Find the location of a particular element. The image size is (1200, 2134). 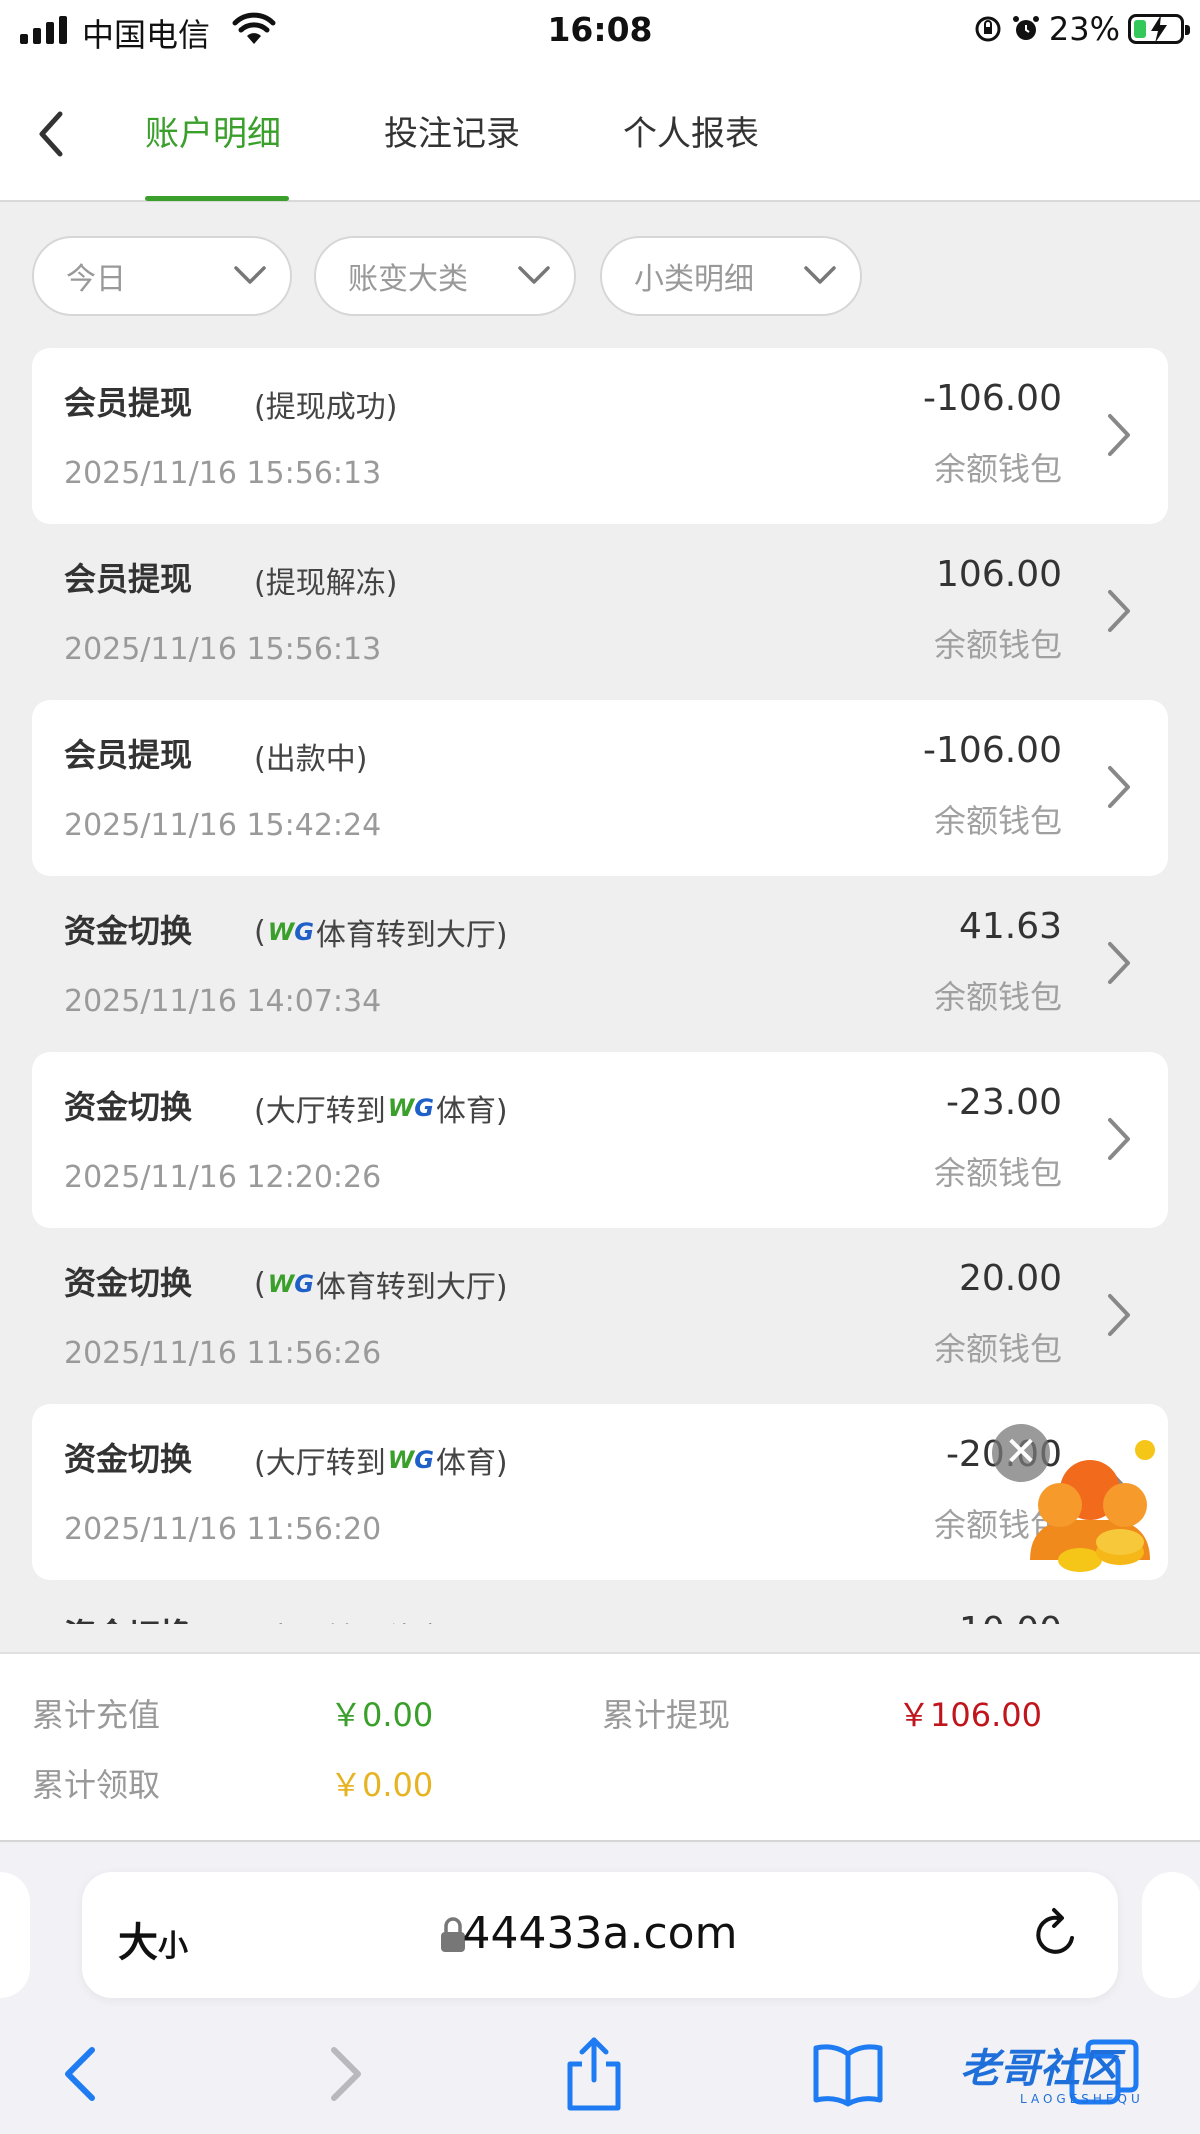

orientation-lock-icon is located at coordinates (988, 29).